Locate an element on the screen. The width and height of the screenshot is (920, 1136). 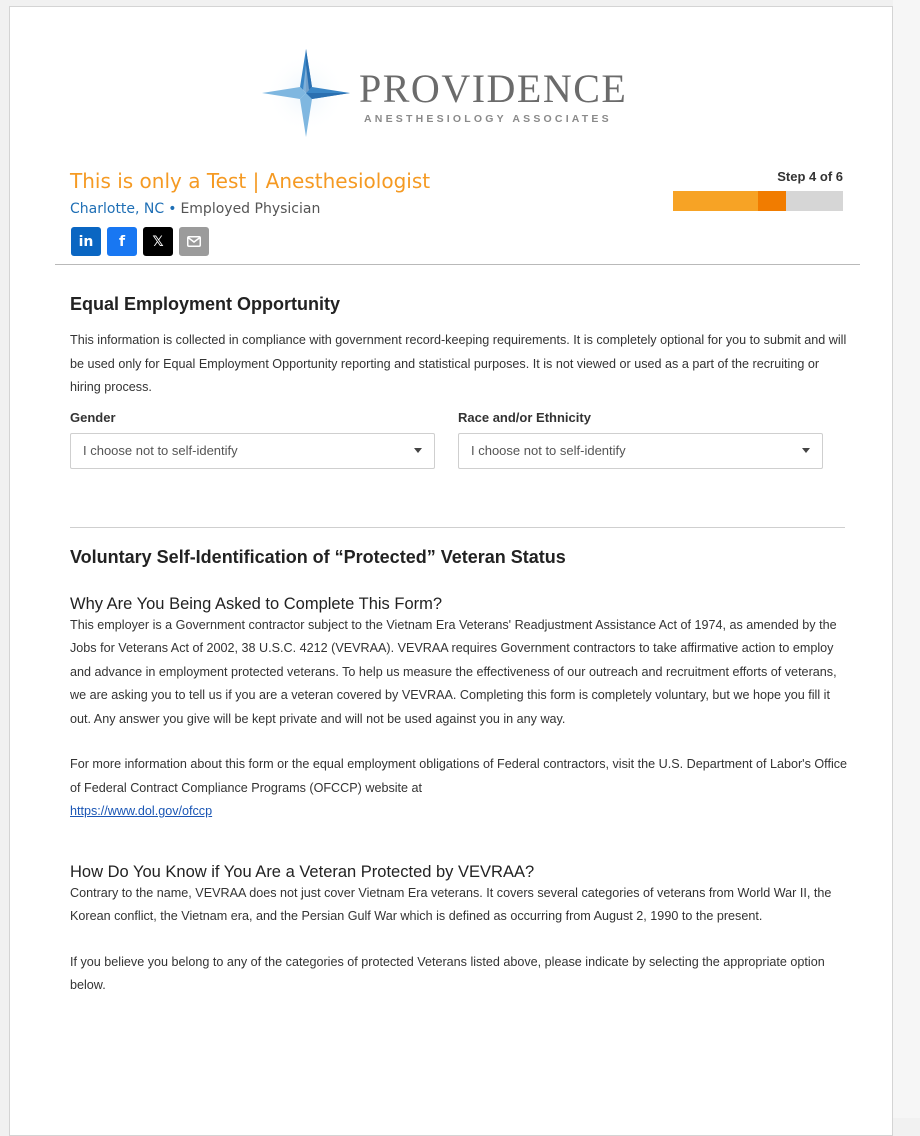
facebook-icon: f is located at coordinates (122, 241).